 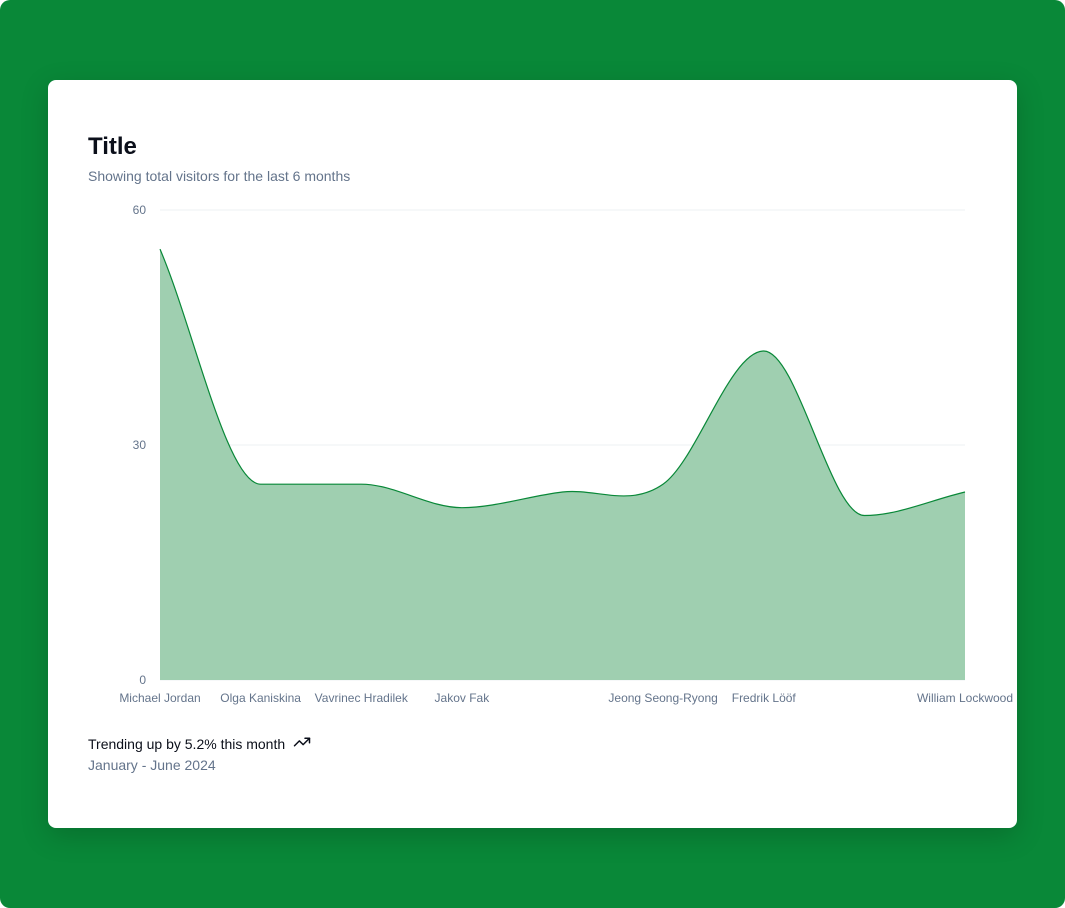 I want to click on x-tick-label: Vavrinec Hradilek, so click(x=362, y=698).